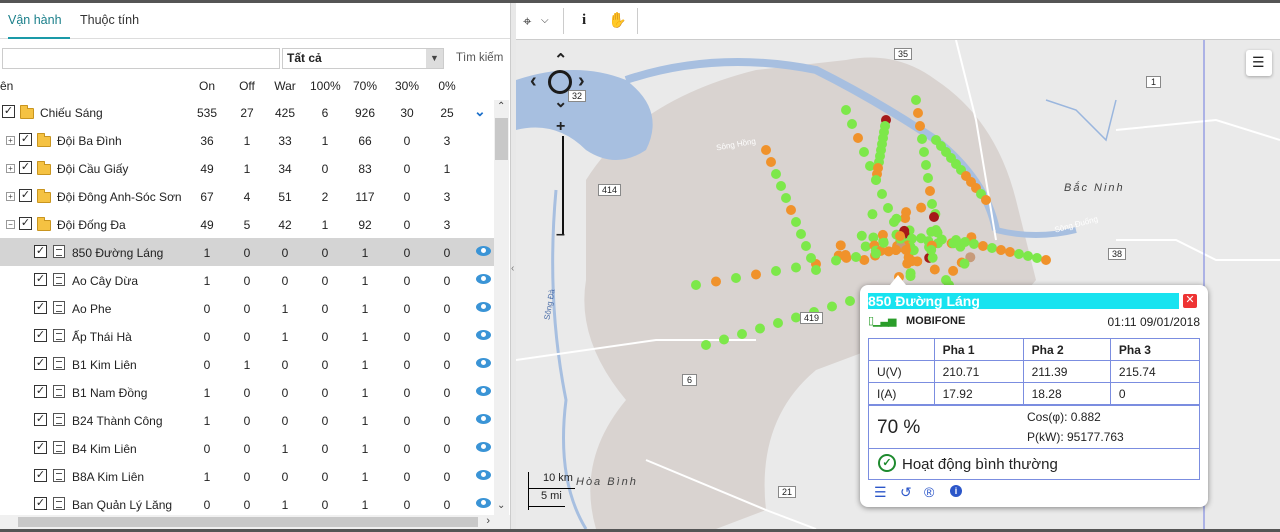  Describe the element at coordinates (617, 20) in the screenshot. I see `pan-hand-icon: ✋` at that location.